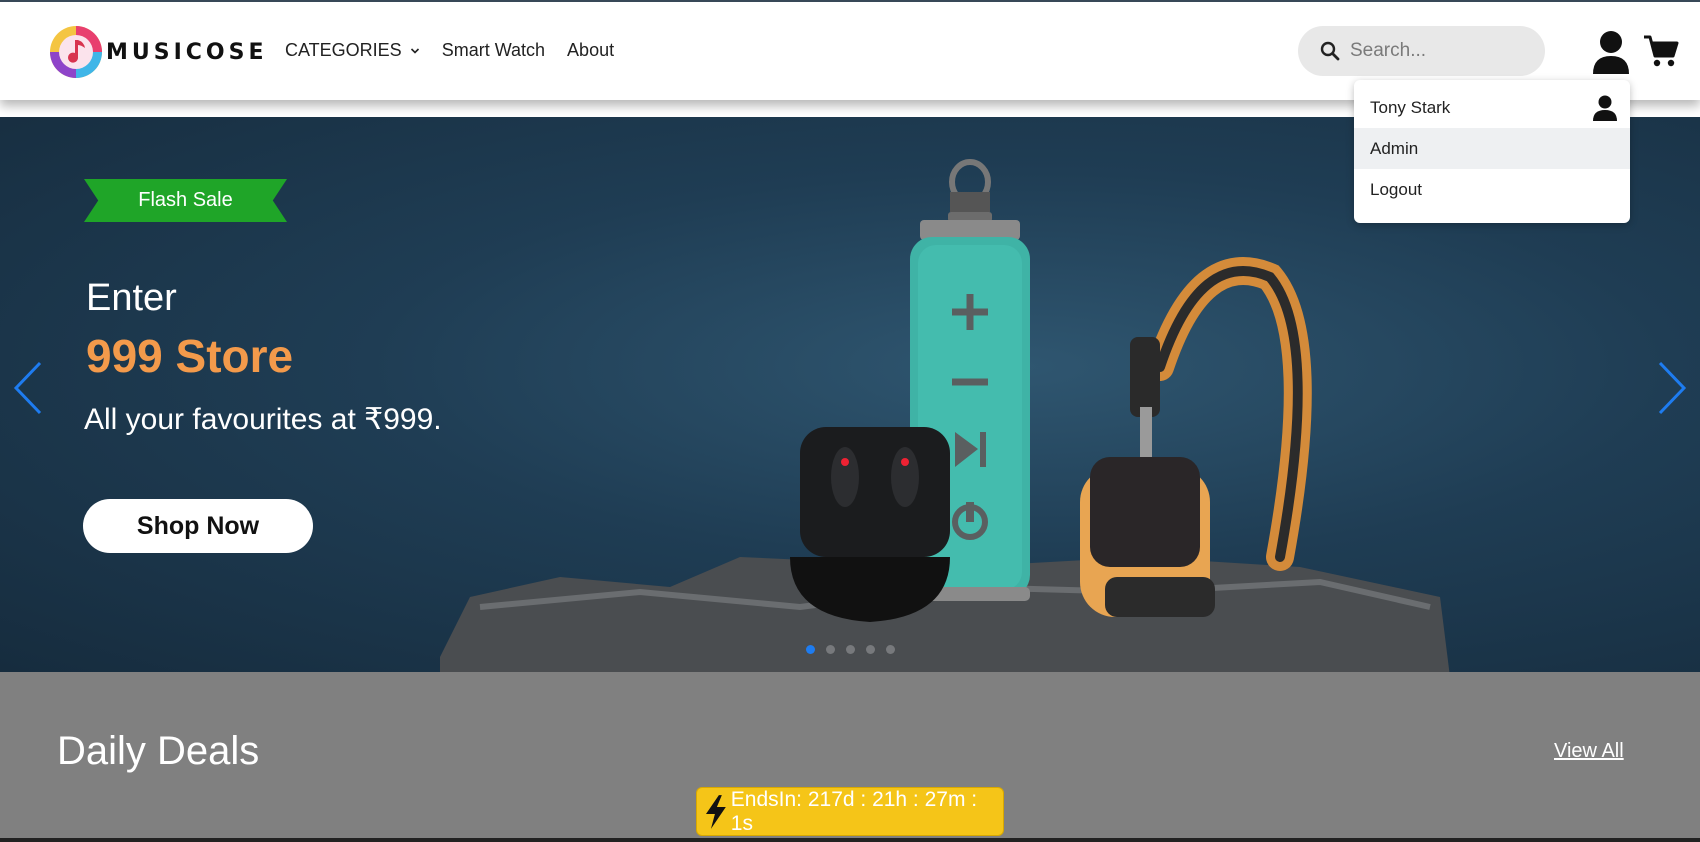  Describe the element at coordinates (414, 50) in the screenshot. I see `chevron-down-icon` at that location.